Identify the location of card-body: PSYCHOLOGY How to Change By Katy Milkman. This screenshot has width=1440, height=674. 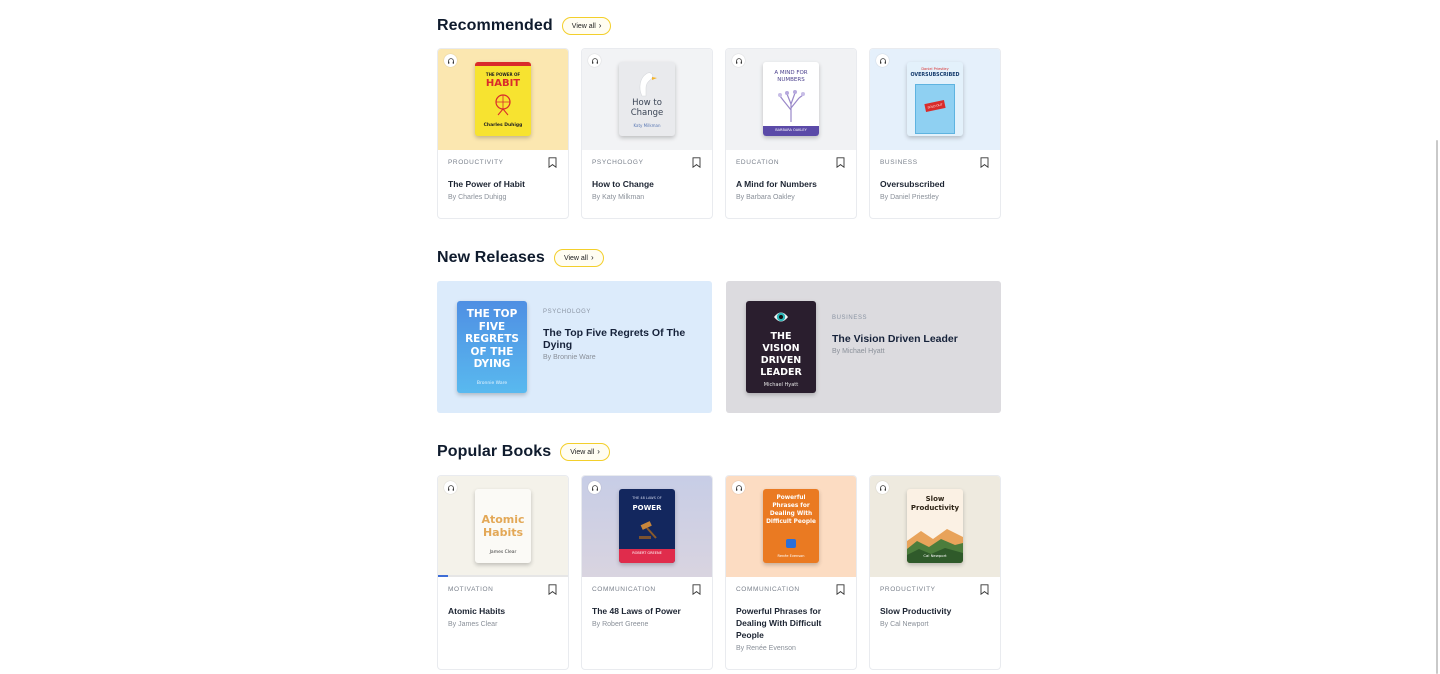
(647, 179).